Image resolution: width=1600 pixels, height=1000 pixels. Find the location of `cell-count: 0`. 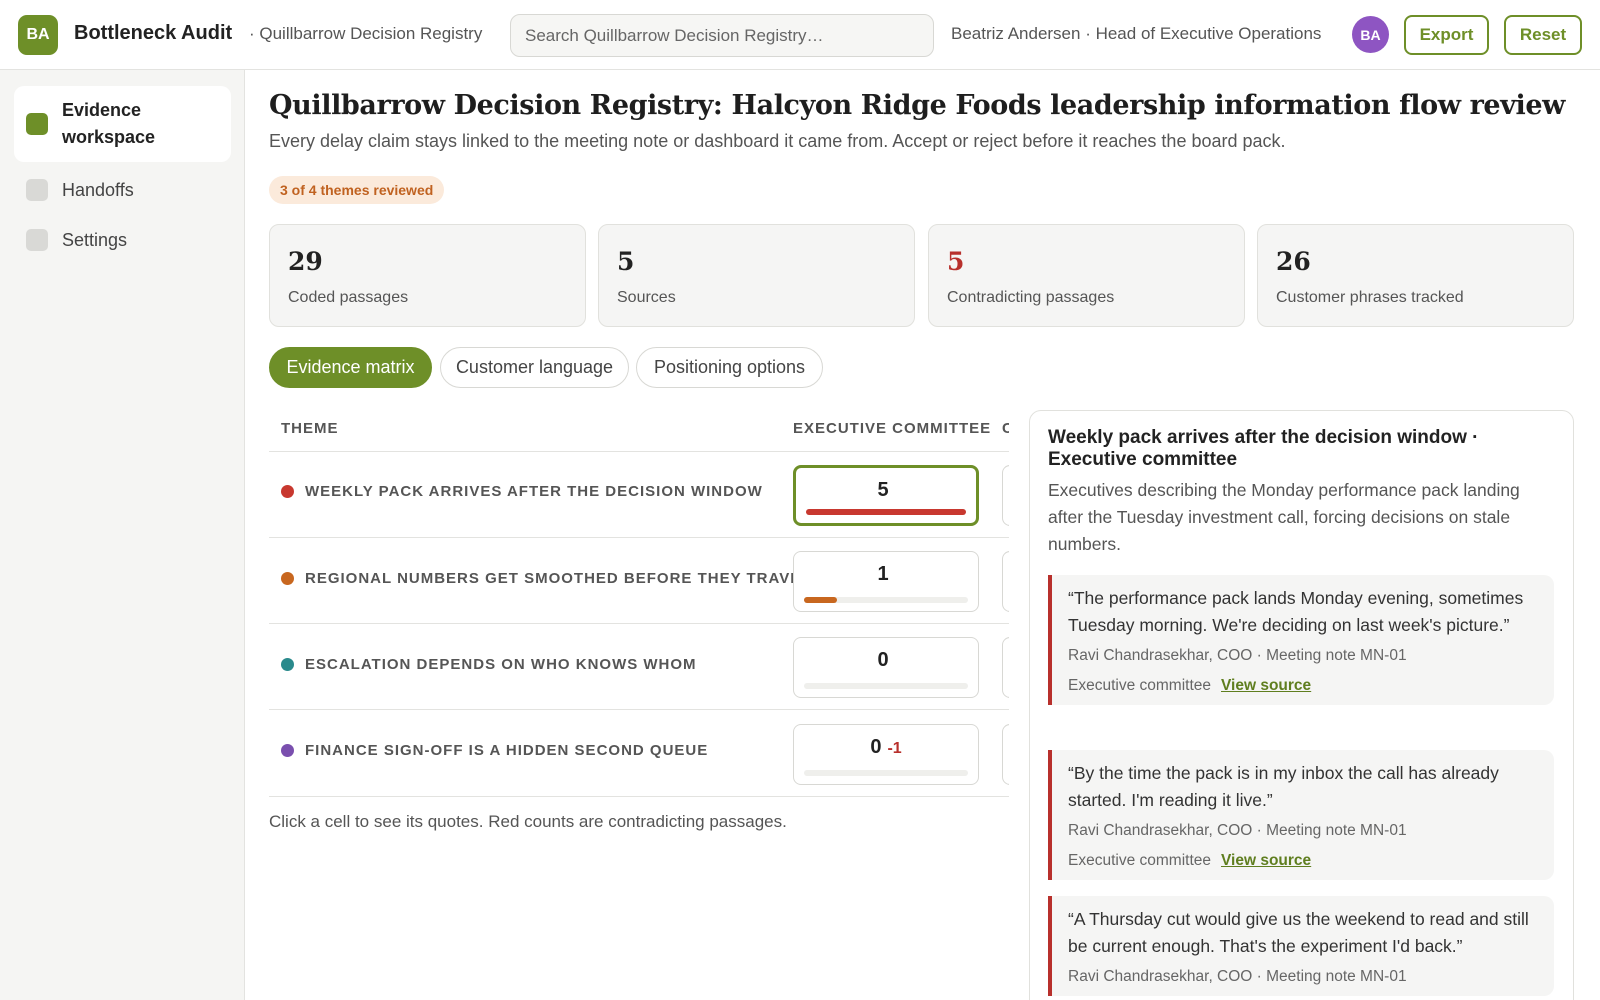

cell-count: 0 is located at coordinates (883, 660).